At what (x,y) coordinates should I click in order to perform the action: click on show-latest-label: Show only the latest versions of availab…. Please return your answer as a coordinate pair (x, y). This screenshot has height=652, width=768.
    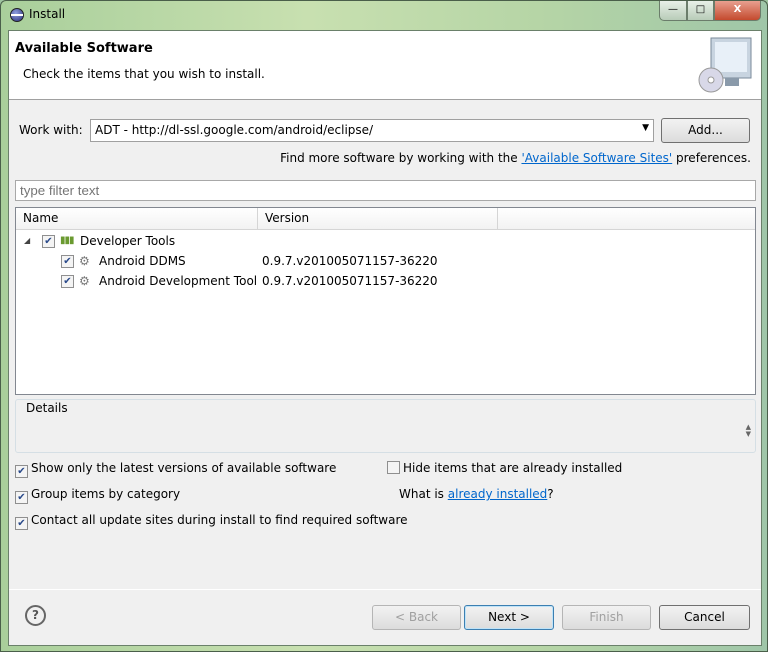
    Looking at the image, I should click on (184, 468).